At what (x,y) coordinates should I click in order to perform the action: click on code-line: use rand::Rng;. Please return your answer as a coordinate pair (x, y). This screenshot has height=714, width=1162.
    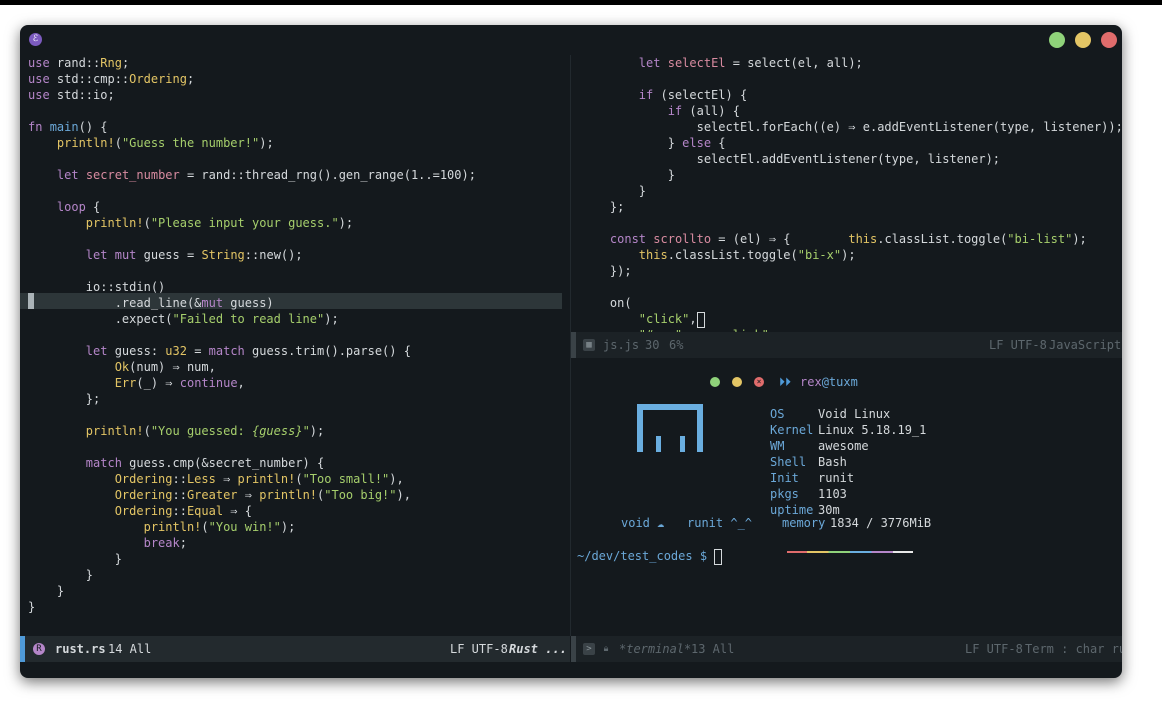
    Looking at the image, I should click on (79, 63).